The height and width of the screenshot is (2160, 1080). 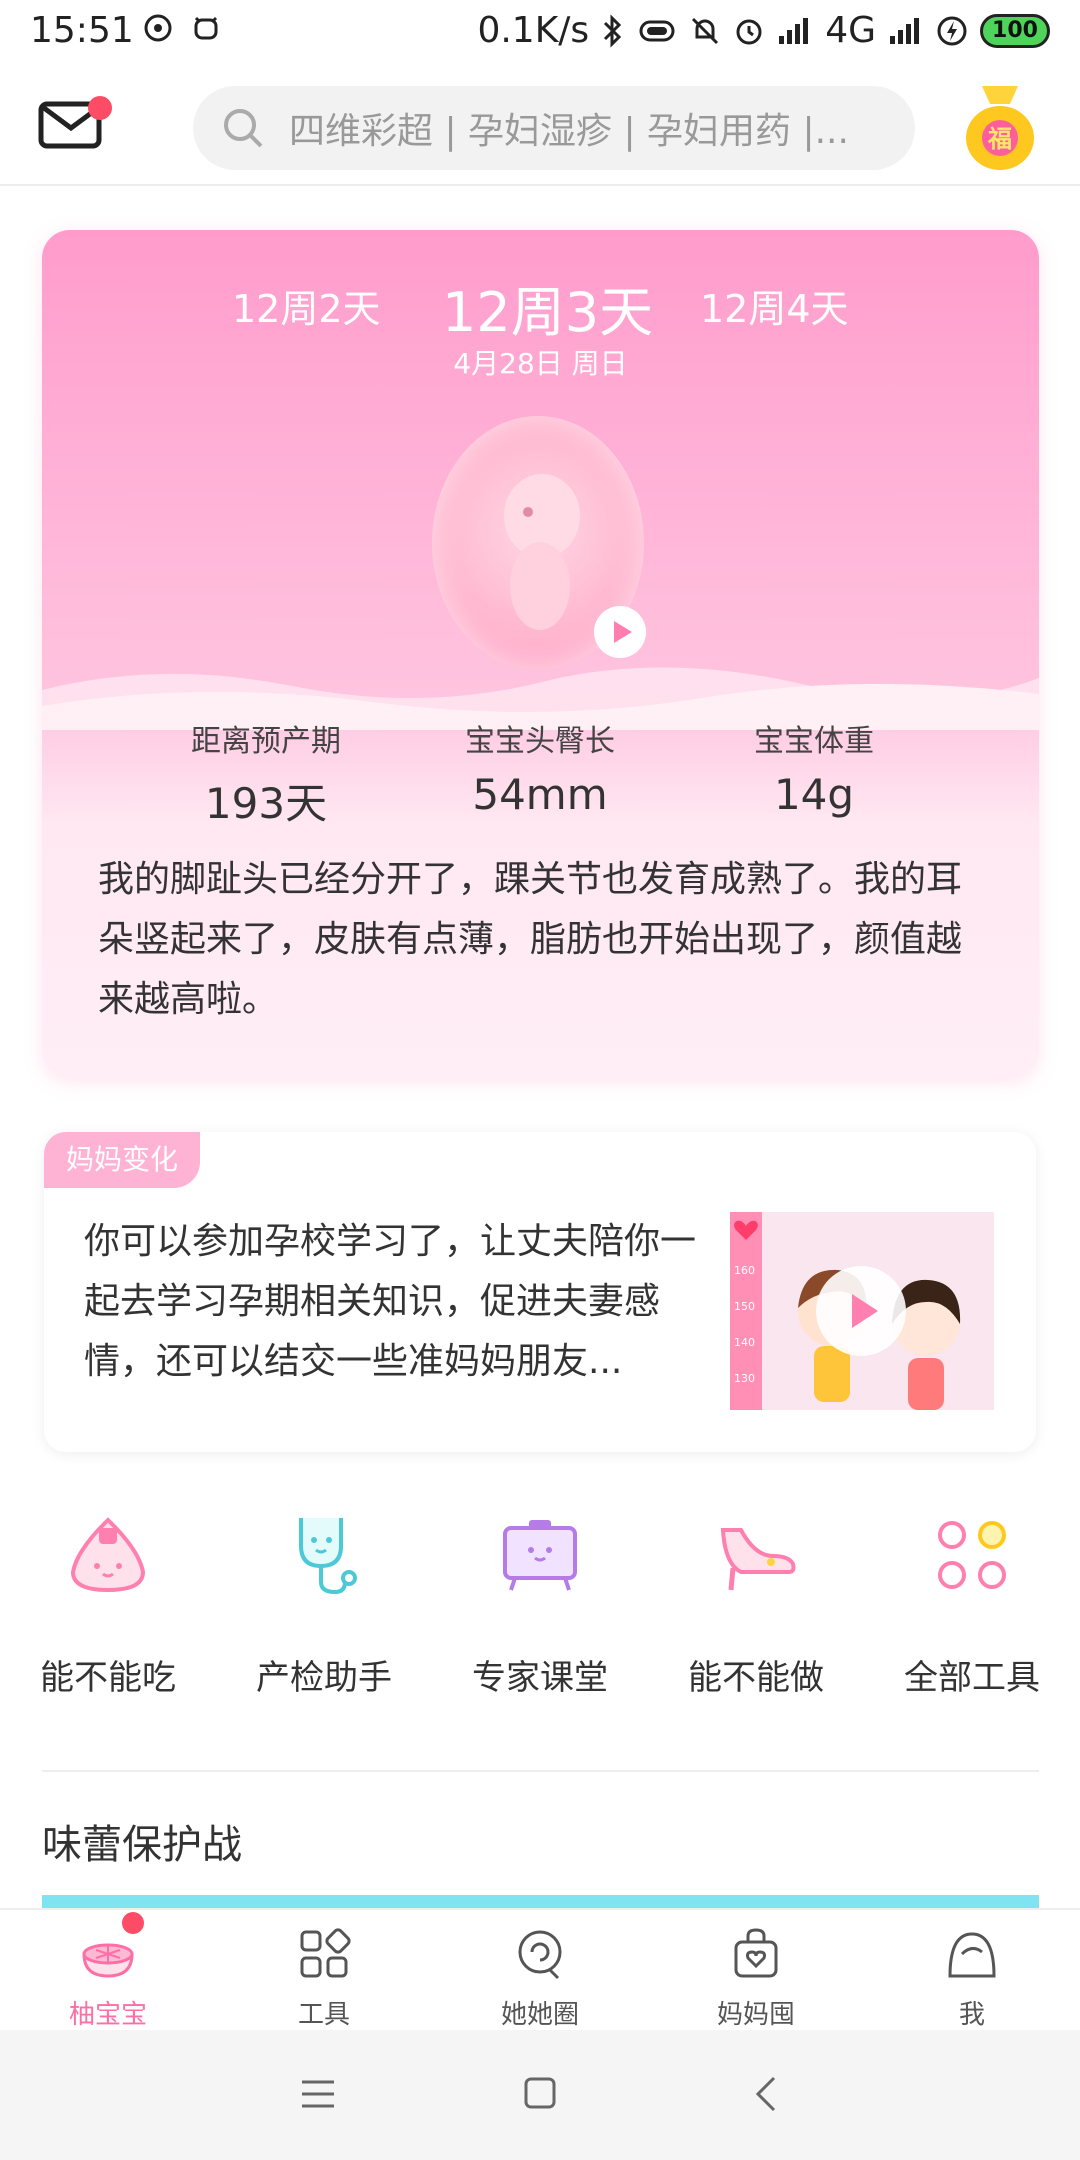 I want to click on notification-app-icon, so click(x=158, y=28).